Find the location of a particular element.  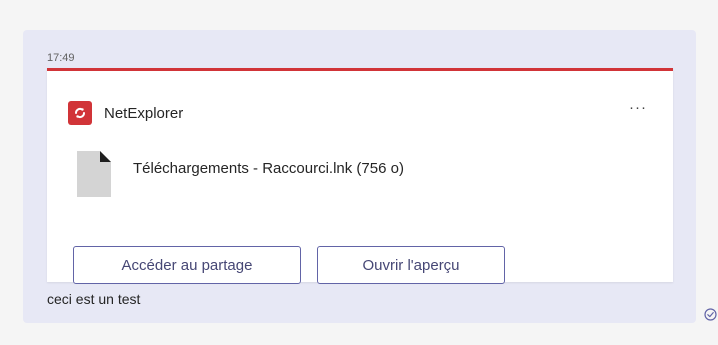

message-timestamp: 17:49 is located at coordinates (61, 58).